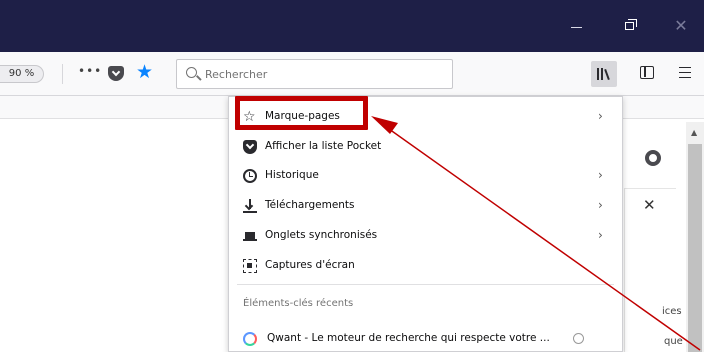 The height and width of the screenshot is (352, 704). I want to click on menu-item-label: Captures d'écran, so click(310, 265).